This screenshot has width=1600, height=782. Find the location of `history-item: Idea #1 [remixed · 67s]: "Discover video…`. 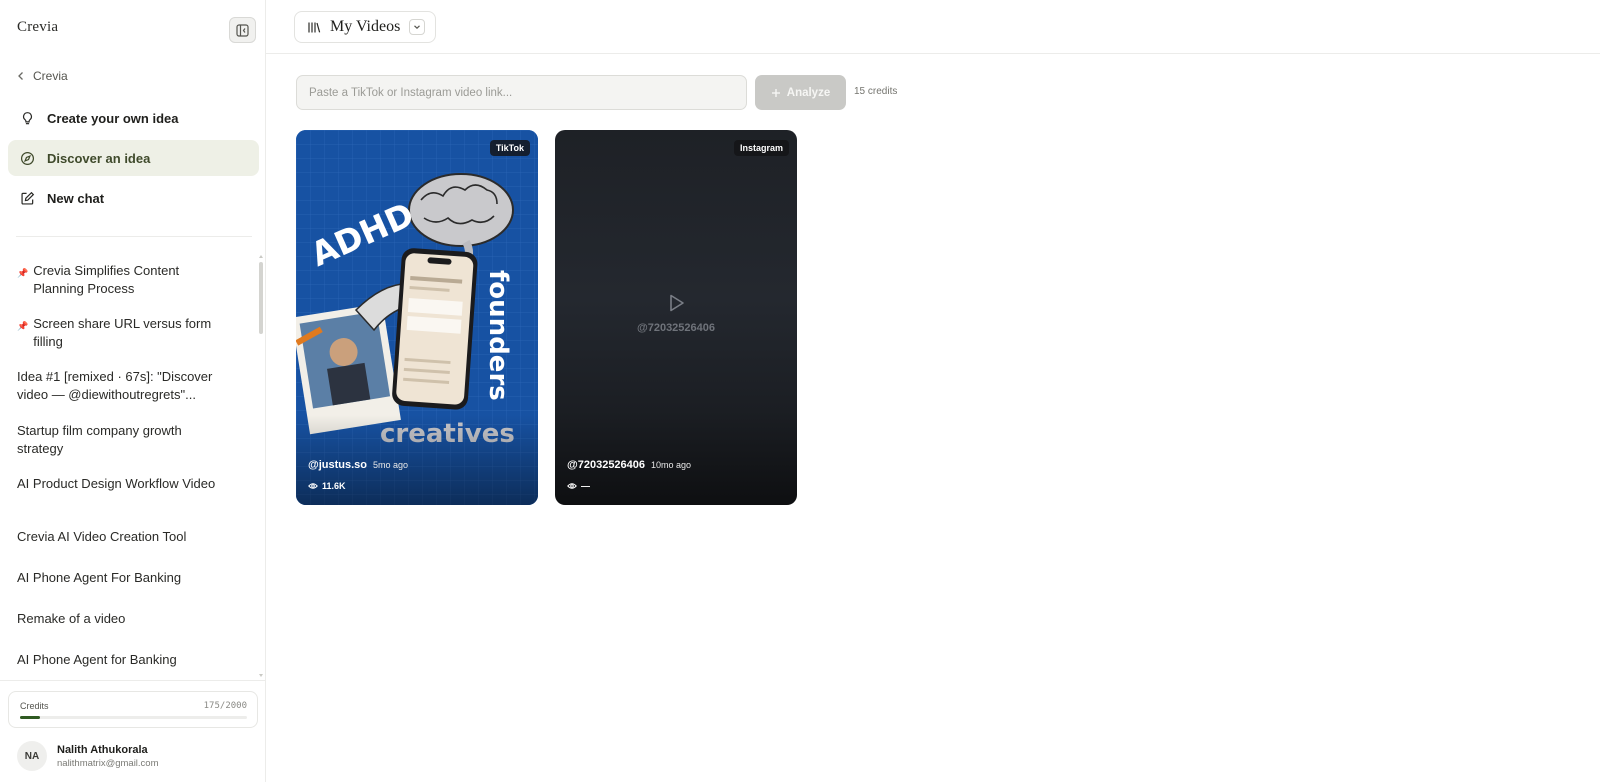

history-item: Idea #1 [remixed · 67s]: "Discover video… is located at coordinates (122, 386).